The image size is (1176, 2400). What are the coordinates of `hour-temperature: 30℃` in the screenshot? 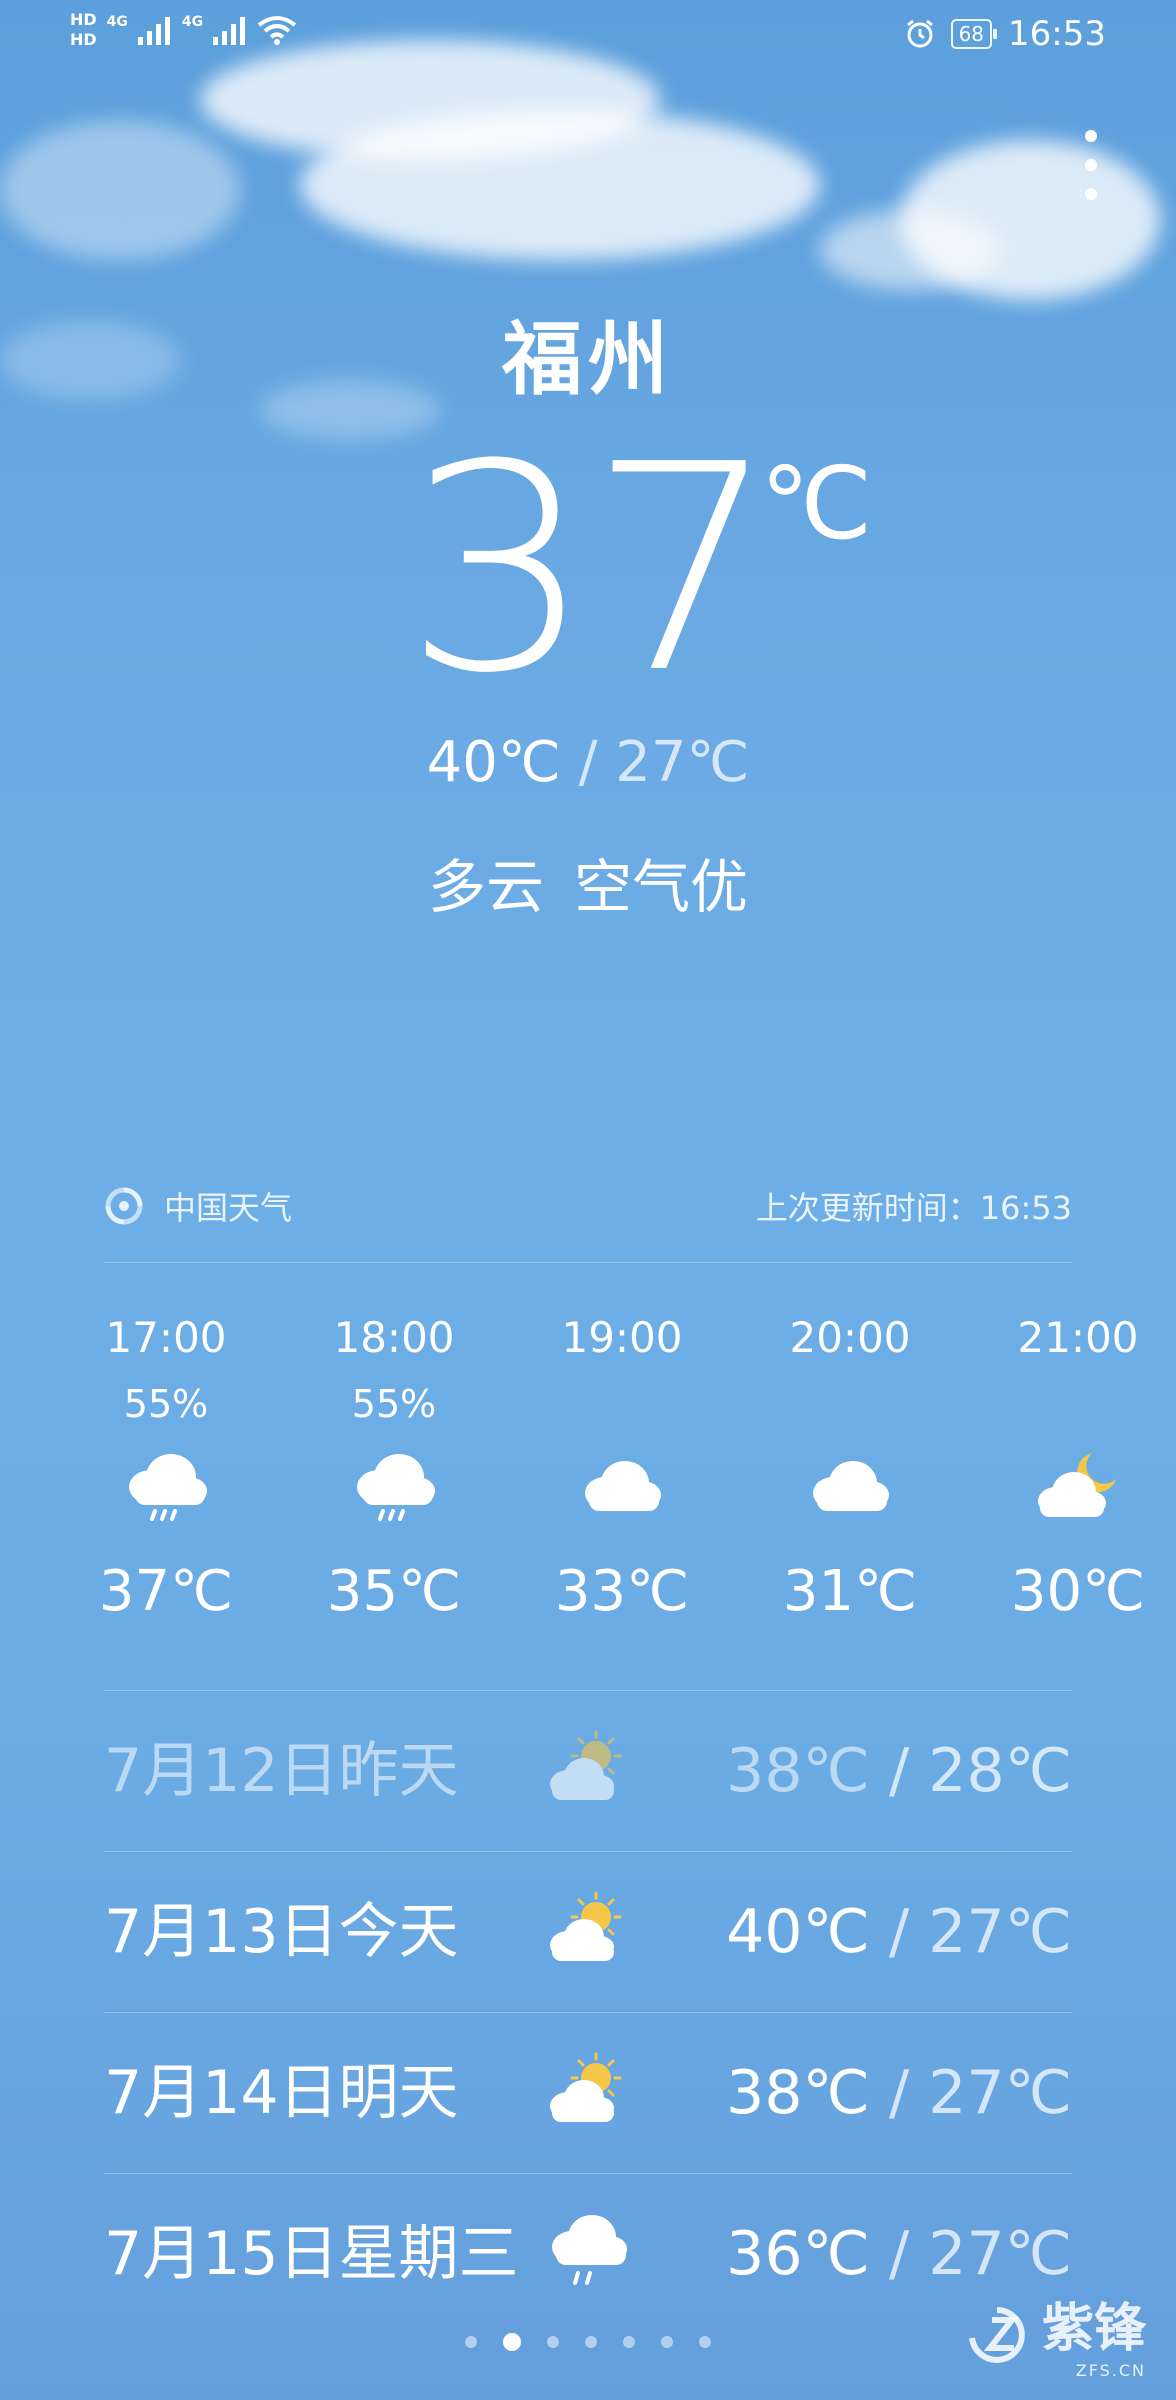 It's located at (1078, 1591).